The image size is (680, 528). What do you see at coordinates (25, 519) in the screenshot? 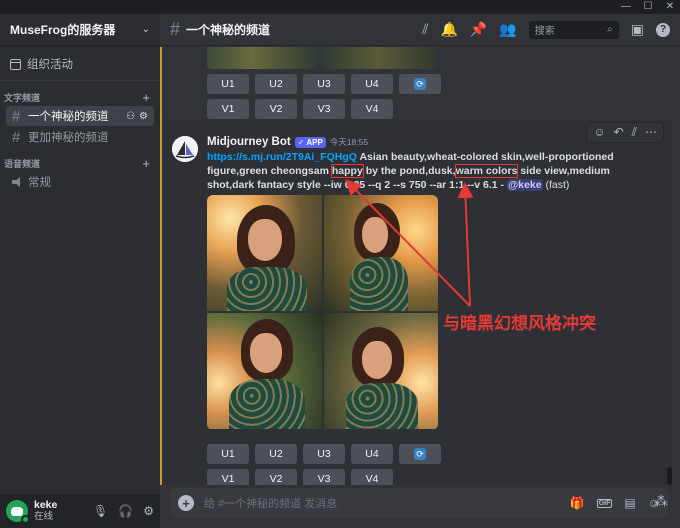
I see `online-status-icon` at bounding box center [25, 519].